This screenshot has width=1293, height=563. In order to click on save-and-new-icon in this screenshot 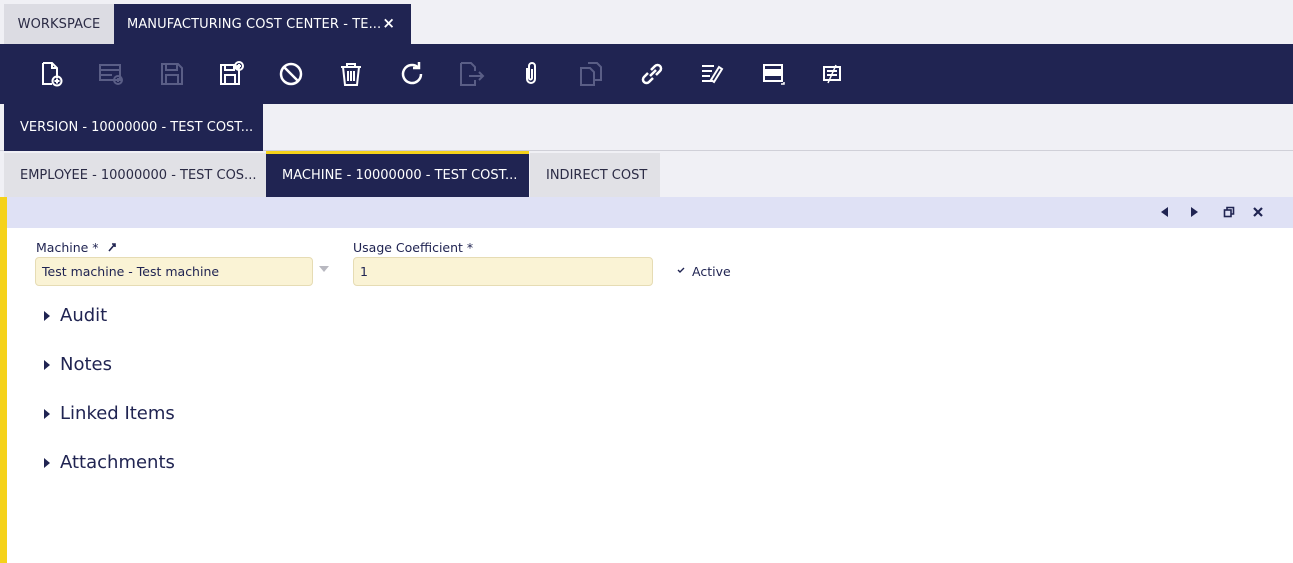, I will do `click(232, 73)`.